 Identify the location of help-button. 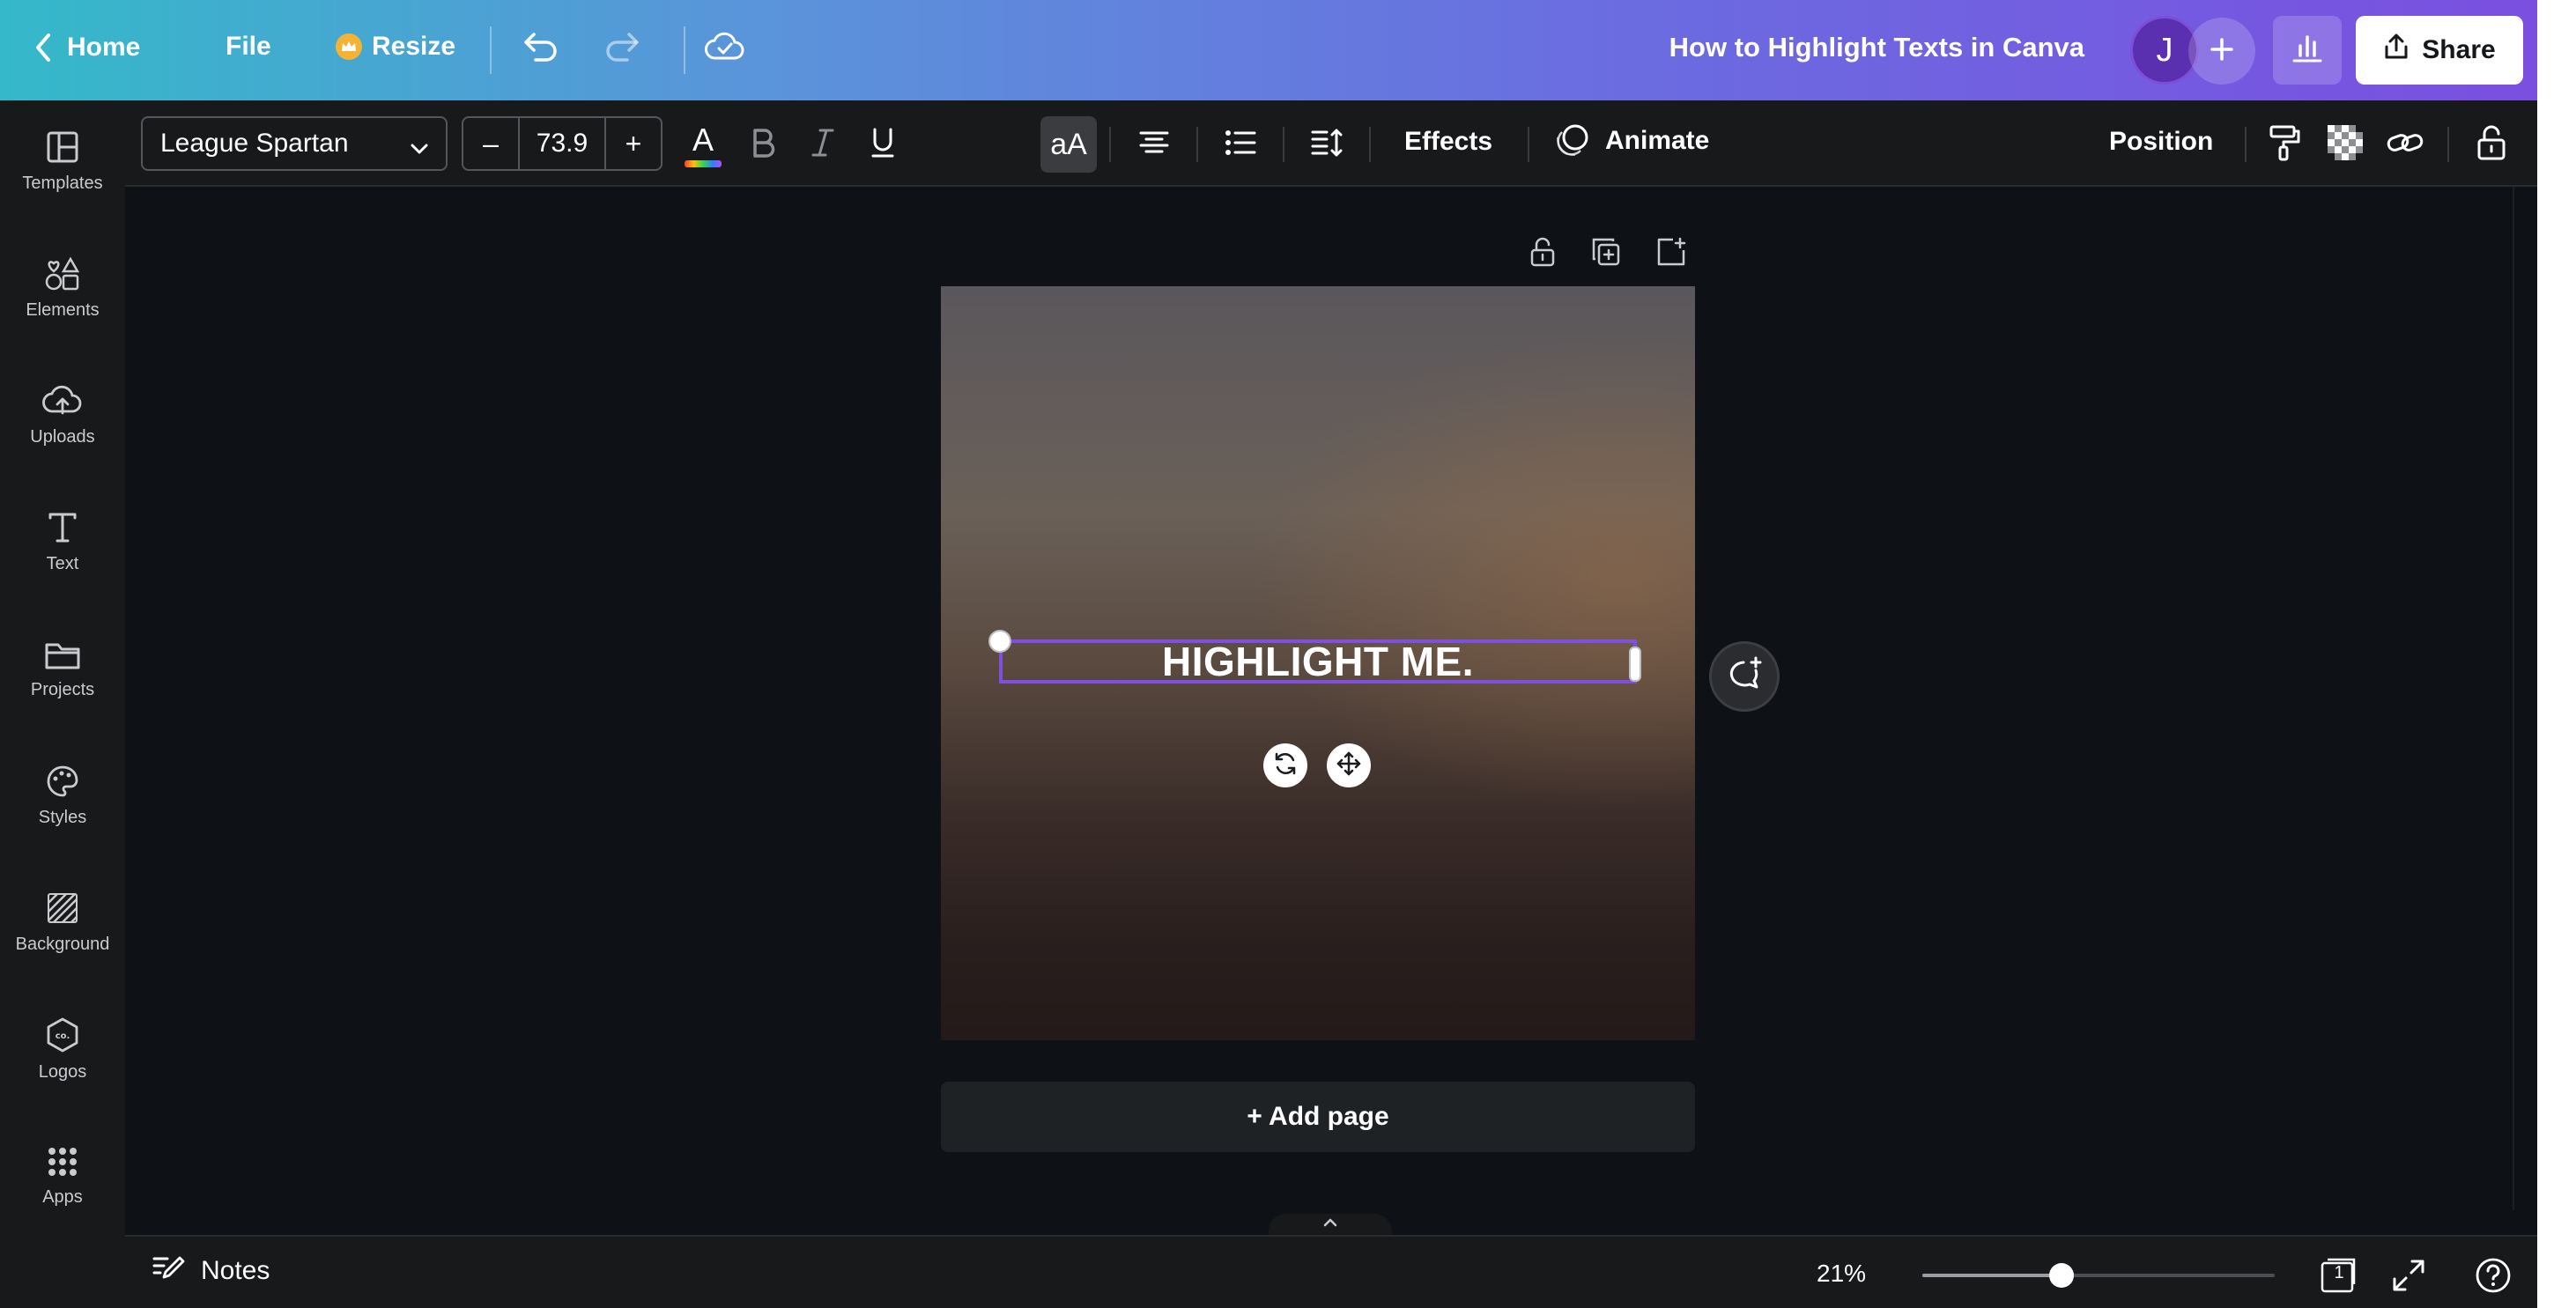
(2493, 1275).